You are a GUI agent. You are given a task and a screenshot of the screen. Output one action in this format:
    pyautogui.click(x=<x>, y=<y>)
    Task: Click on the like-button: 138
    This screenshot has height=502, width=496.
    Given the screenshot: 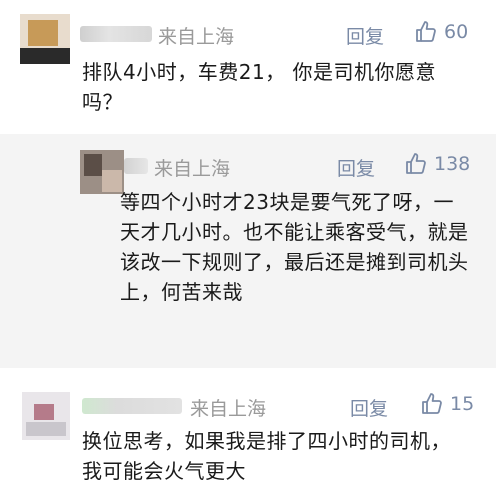 What is the action you would take?
    pyautogui.click(x=437, y=164)
    